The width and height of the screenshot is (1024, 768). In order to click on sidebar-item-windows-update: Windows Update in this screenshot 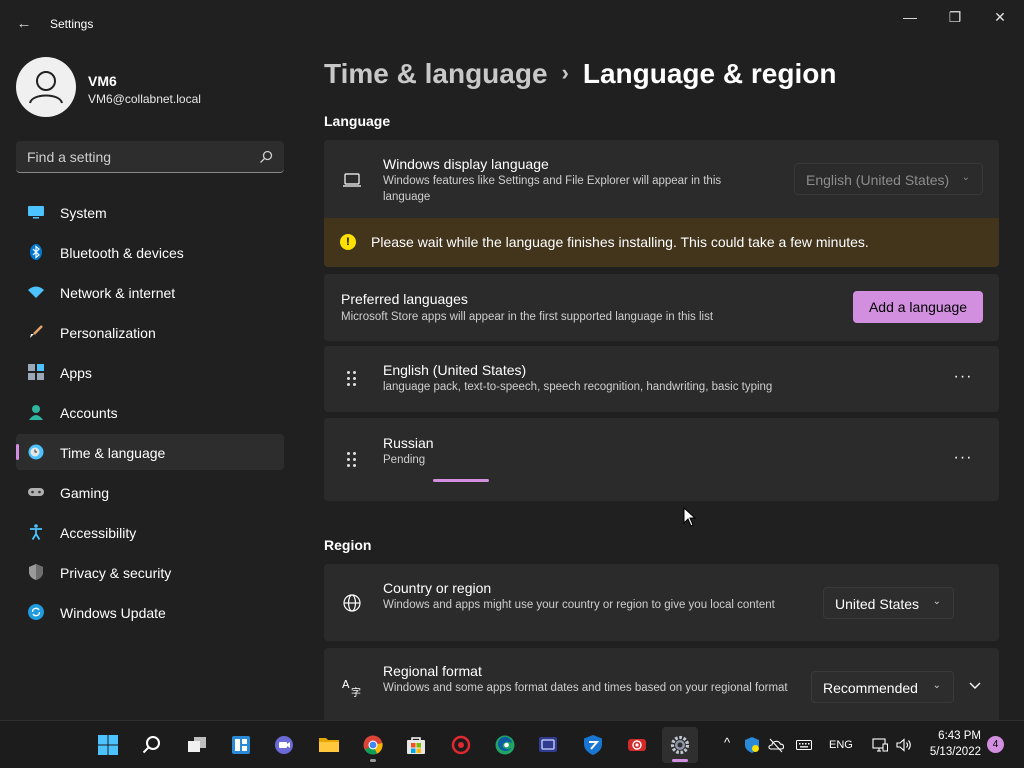, I will do `click(150, 612)`.